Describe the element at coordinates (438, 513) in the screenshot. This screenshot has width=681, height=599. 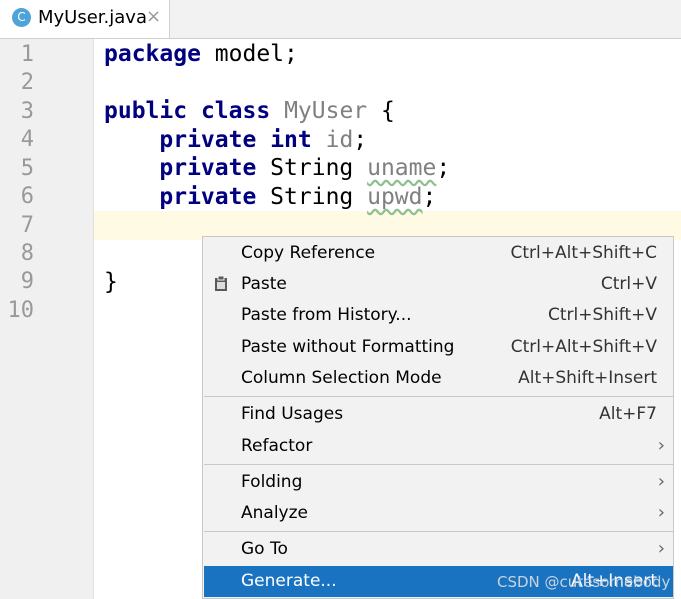
I see `menu-item-analyze: Analyze ›` at that location.